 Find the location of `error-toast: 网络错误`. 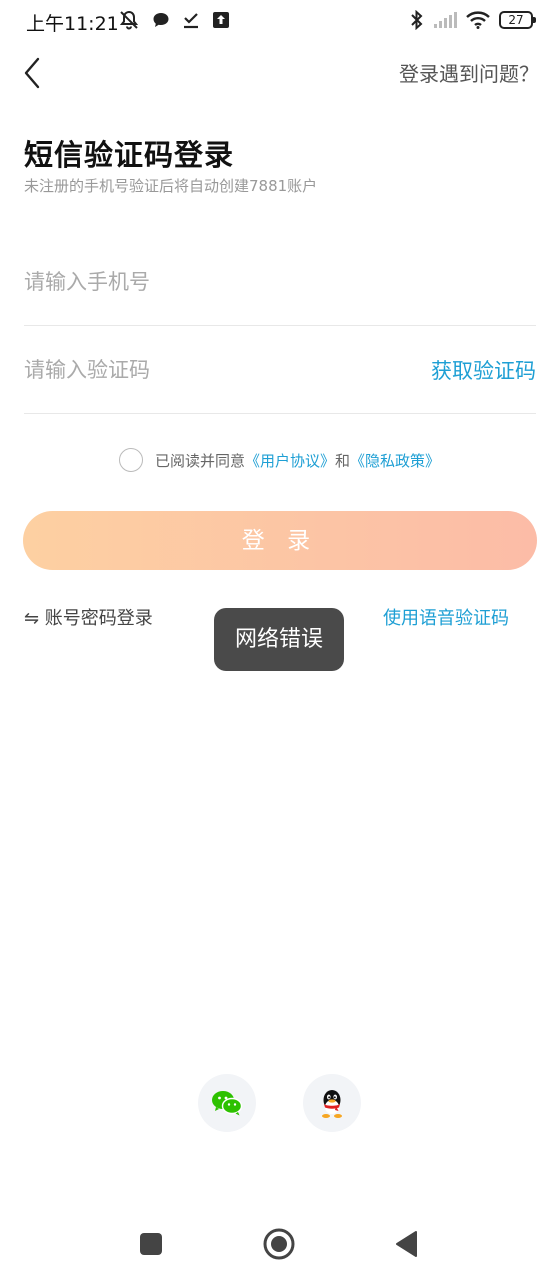

error-toast: 网络错误 is located at coordinates (279, 639).